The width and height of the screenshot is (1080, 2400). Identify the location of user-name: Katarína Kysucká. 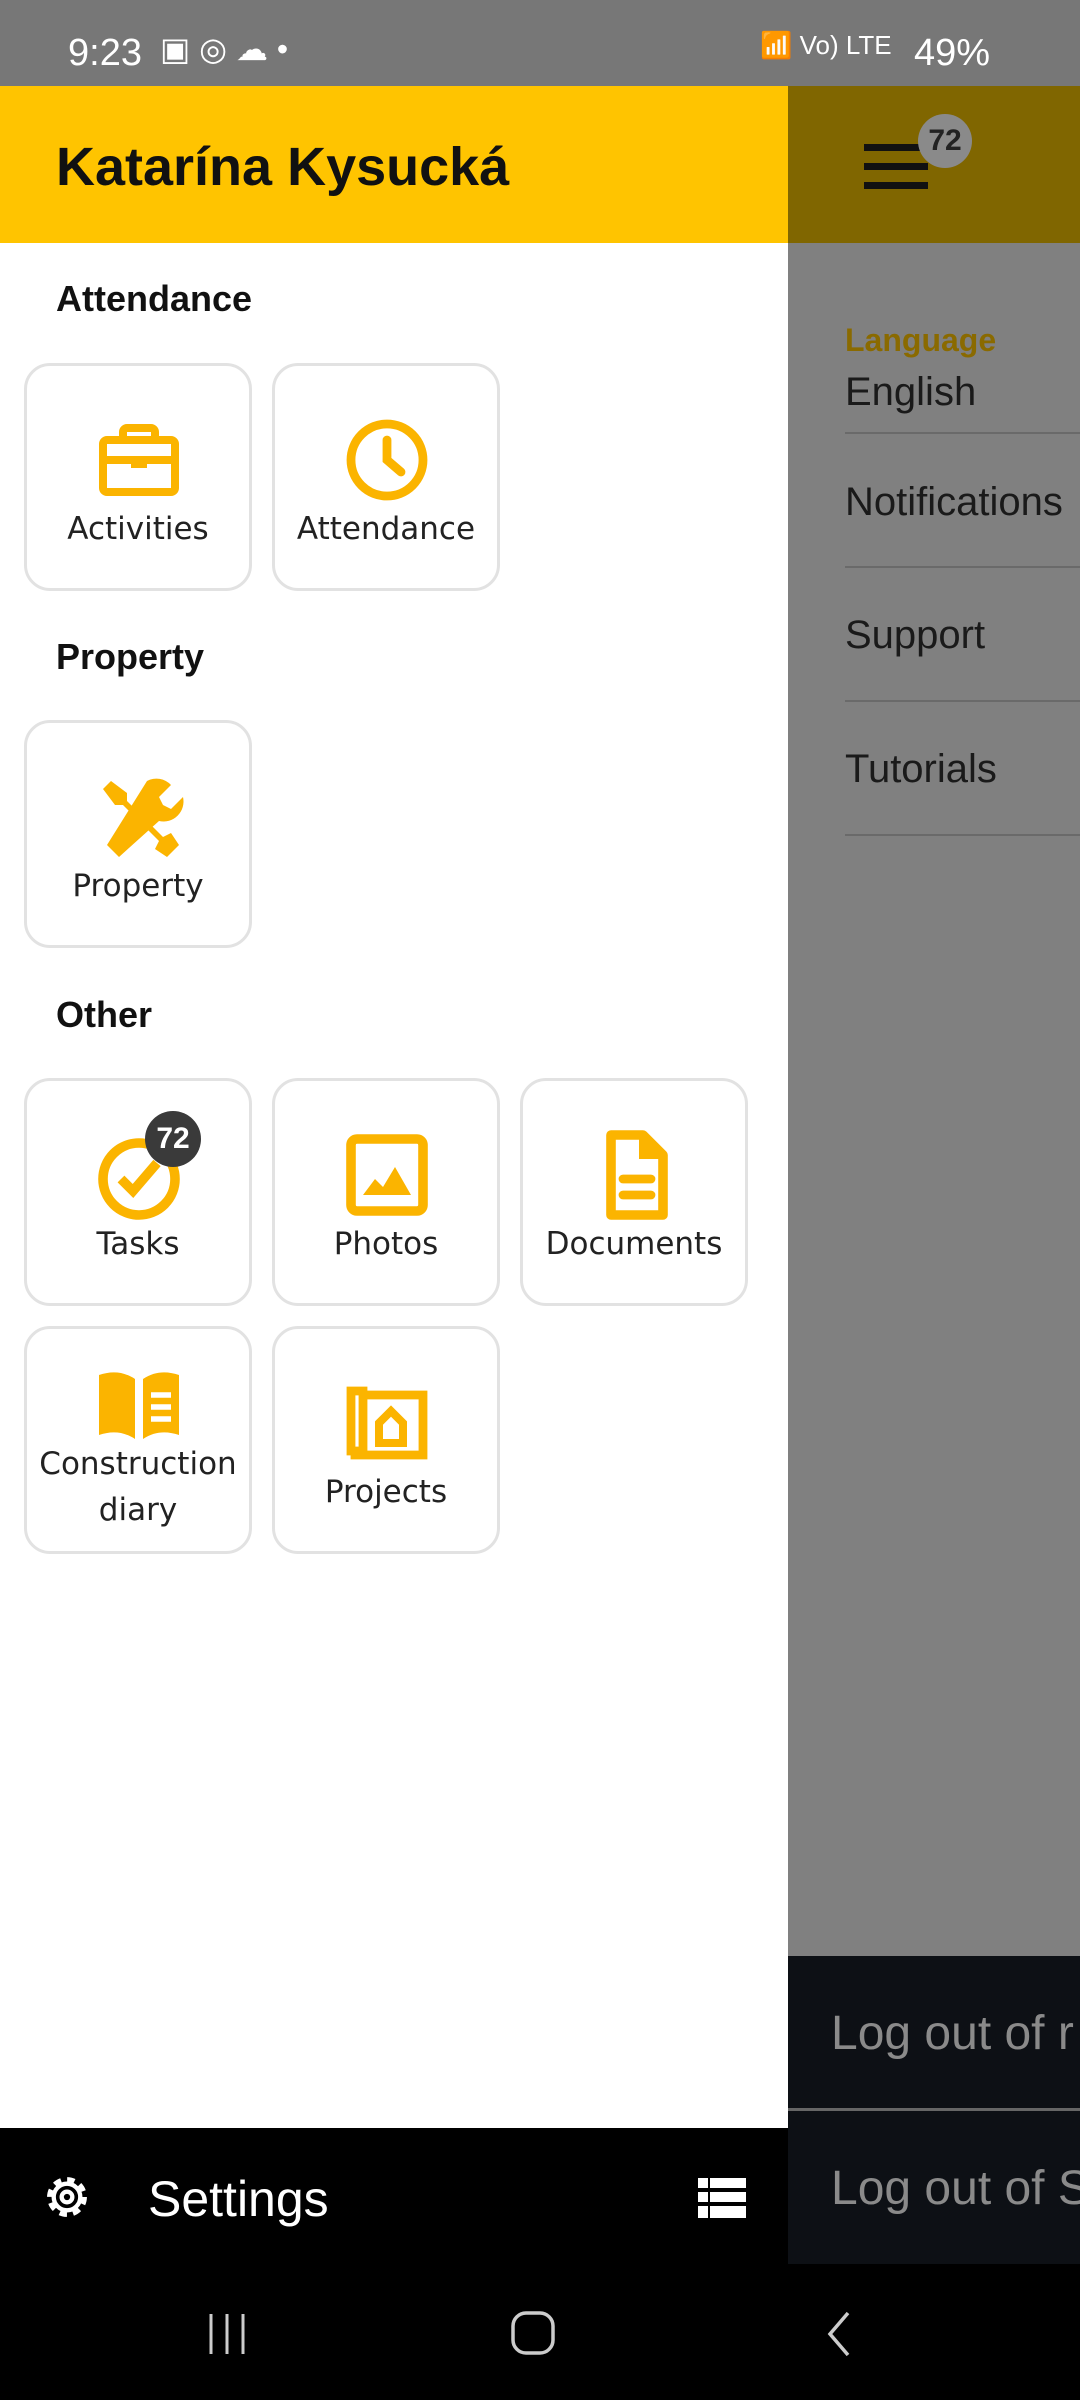
(283, 167).